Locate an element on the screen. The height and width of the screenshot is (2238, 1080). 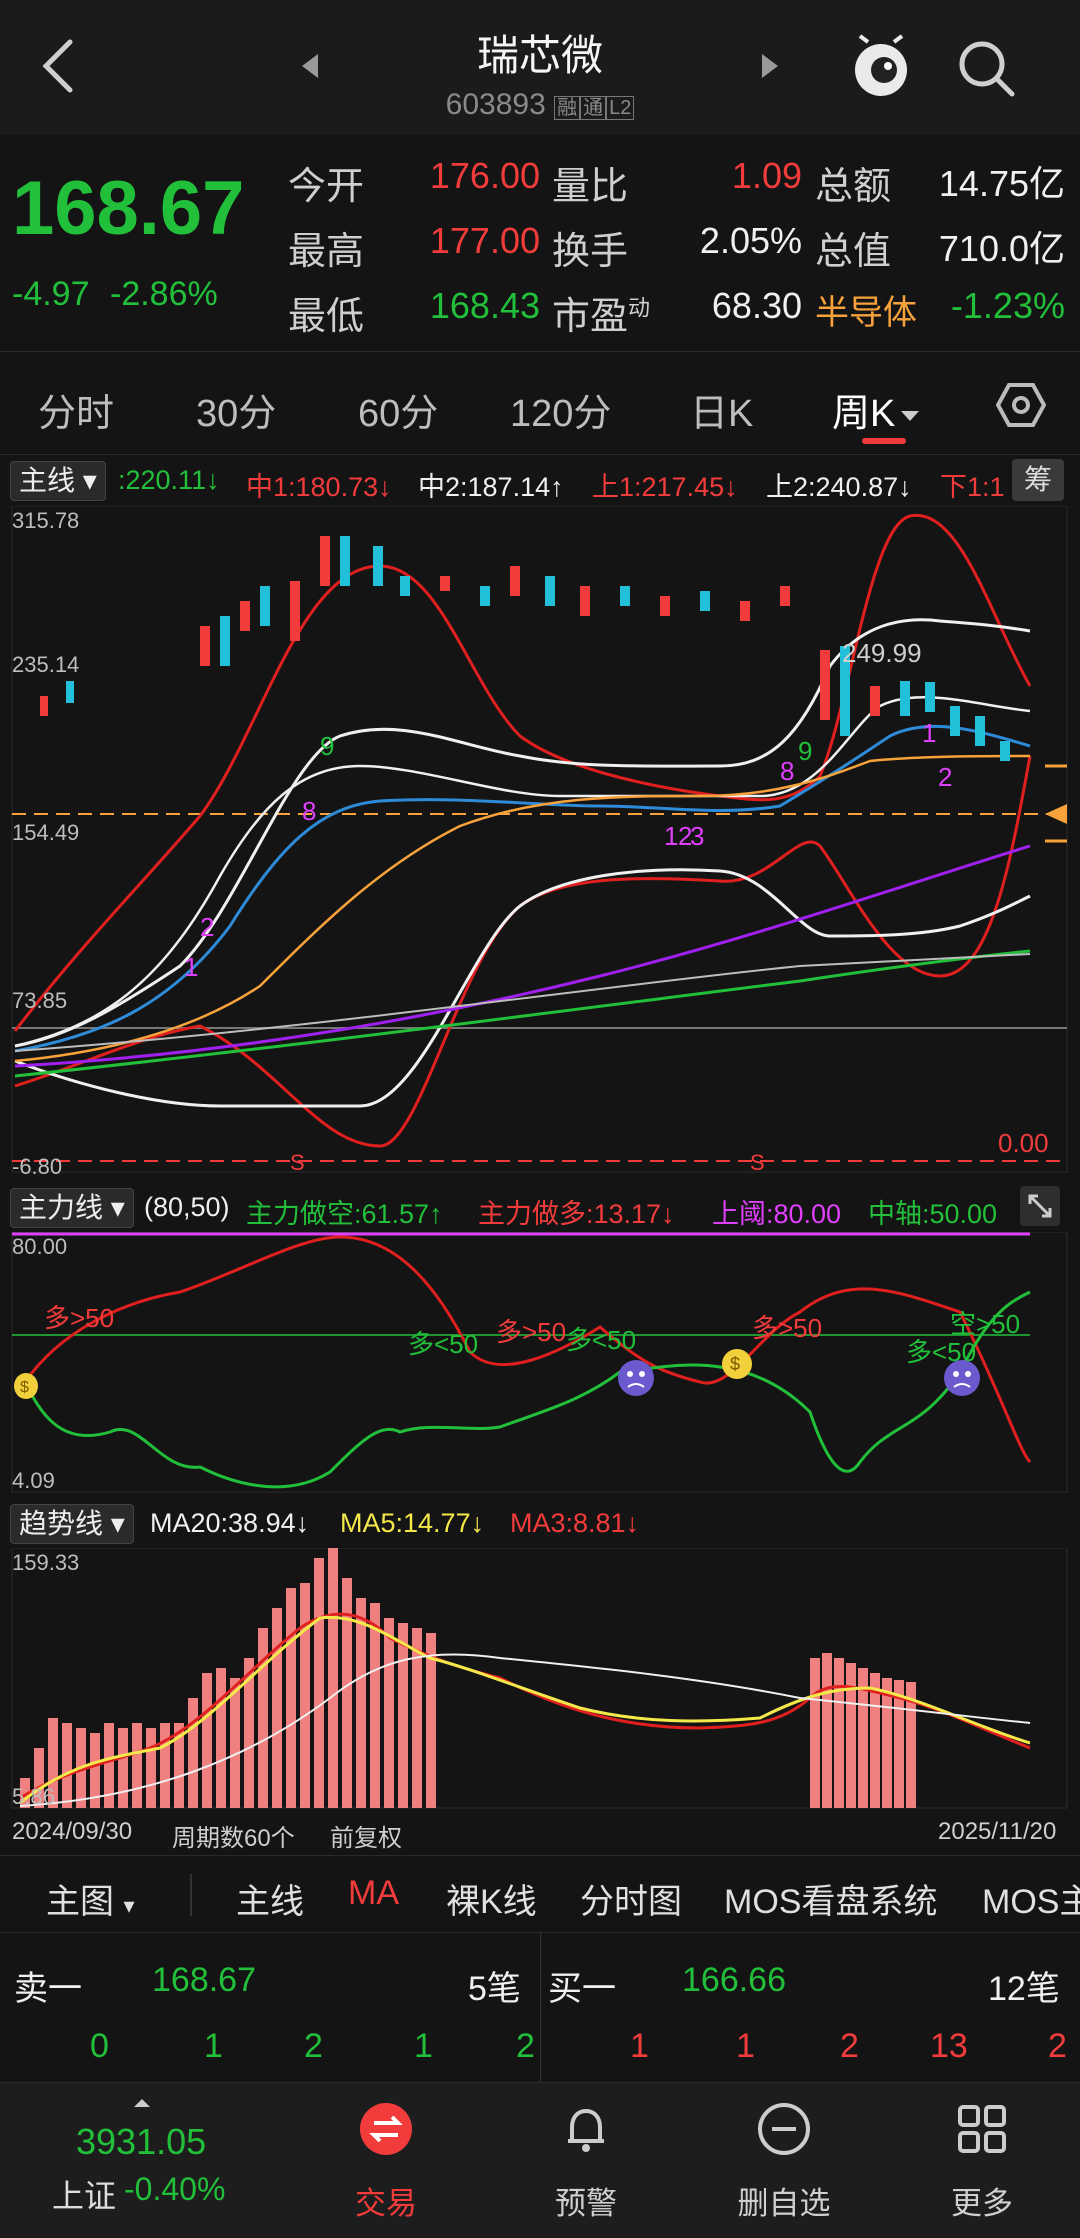
expand-icon is located at coordinates (1040, 1206).